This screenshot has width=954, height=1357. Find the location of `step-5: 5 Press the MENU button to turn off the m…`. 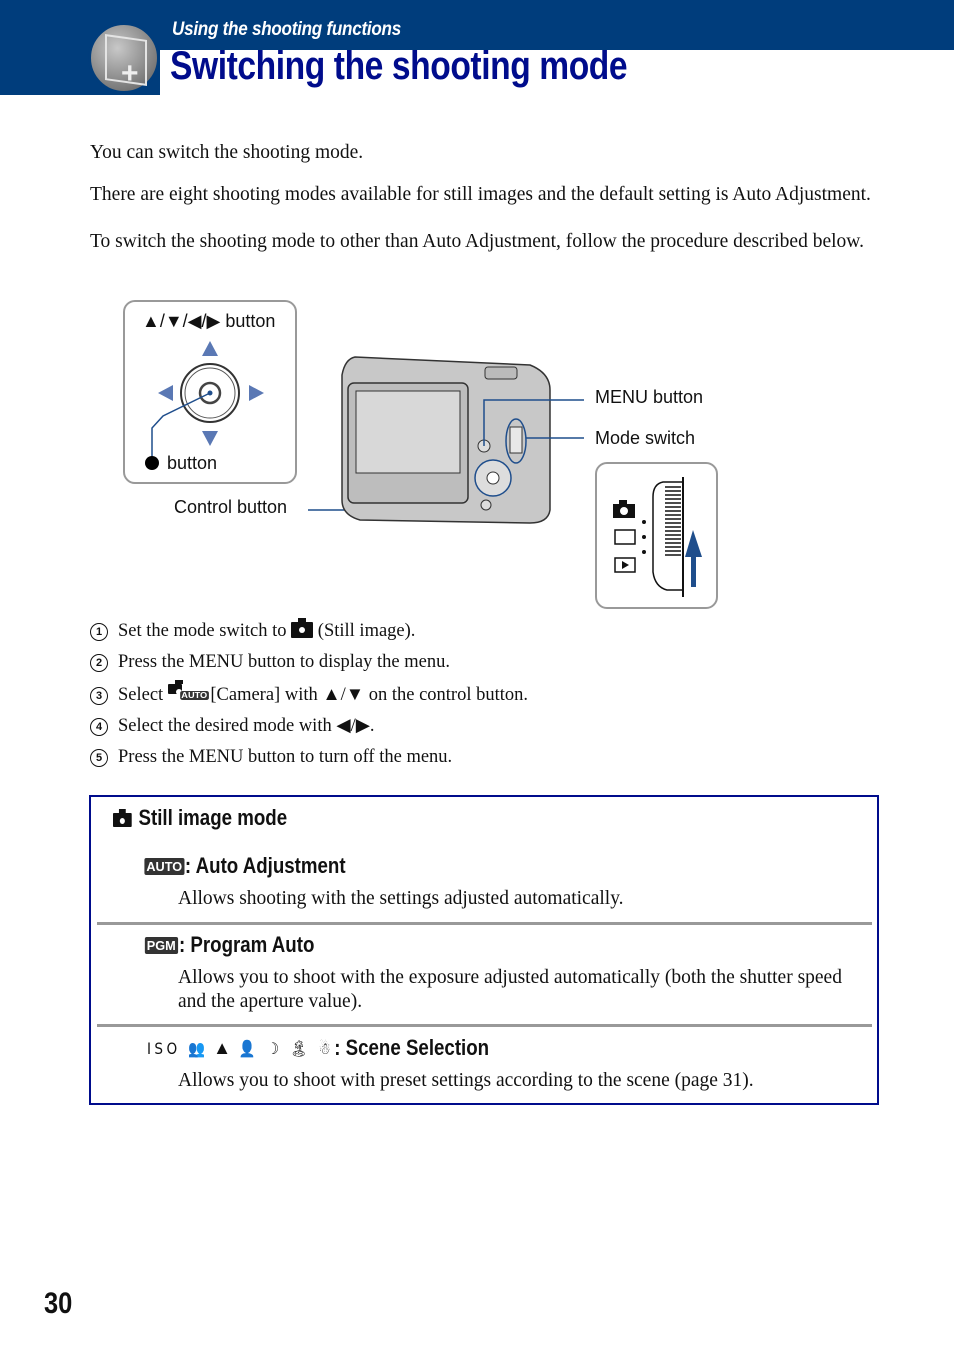

step-5: 5 Press the MENU button to turn off the m… is located at coordinates (271, 757).